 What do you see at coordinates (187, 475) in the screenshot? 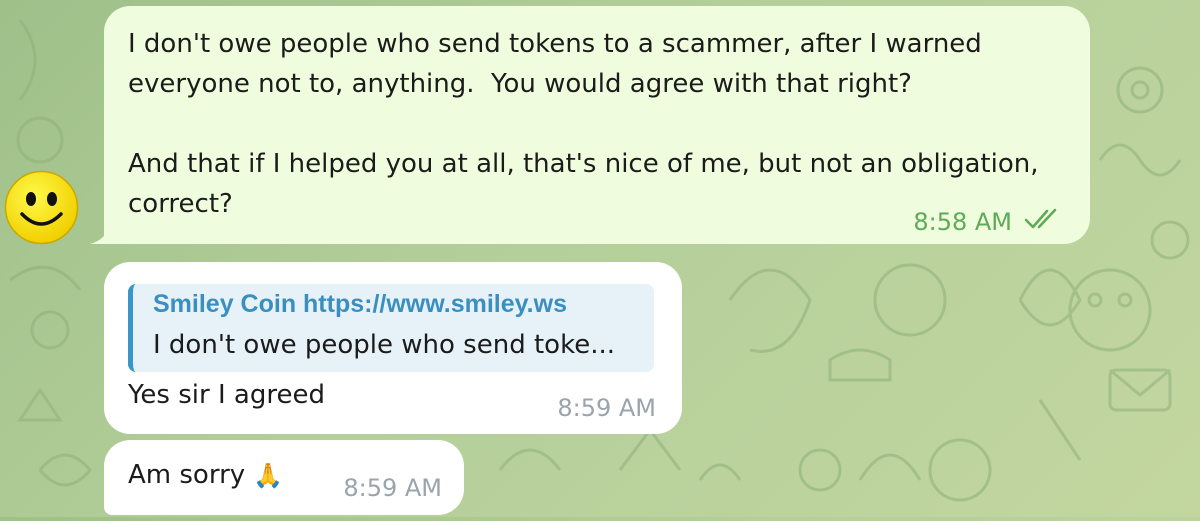
I see `incoming-message-text: Am sorry` at bounding box center [187, 475].